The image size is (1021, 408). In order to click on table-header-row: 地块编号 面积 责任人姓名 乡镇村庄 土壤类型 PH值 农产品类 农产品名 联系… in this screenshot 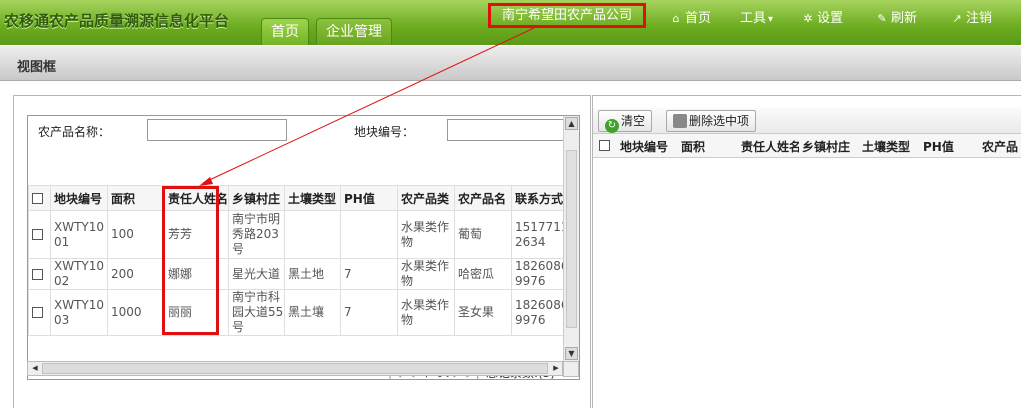, I will do `click(300, 198)`.